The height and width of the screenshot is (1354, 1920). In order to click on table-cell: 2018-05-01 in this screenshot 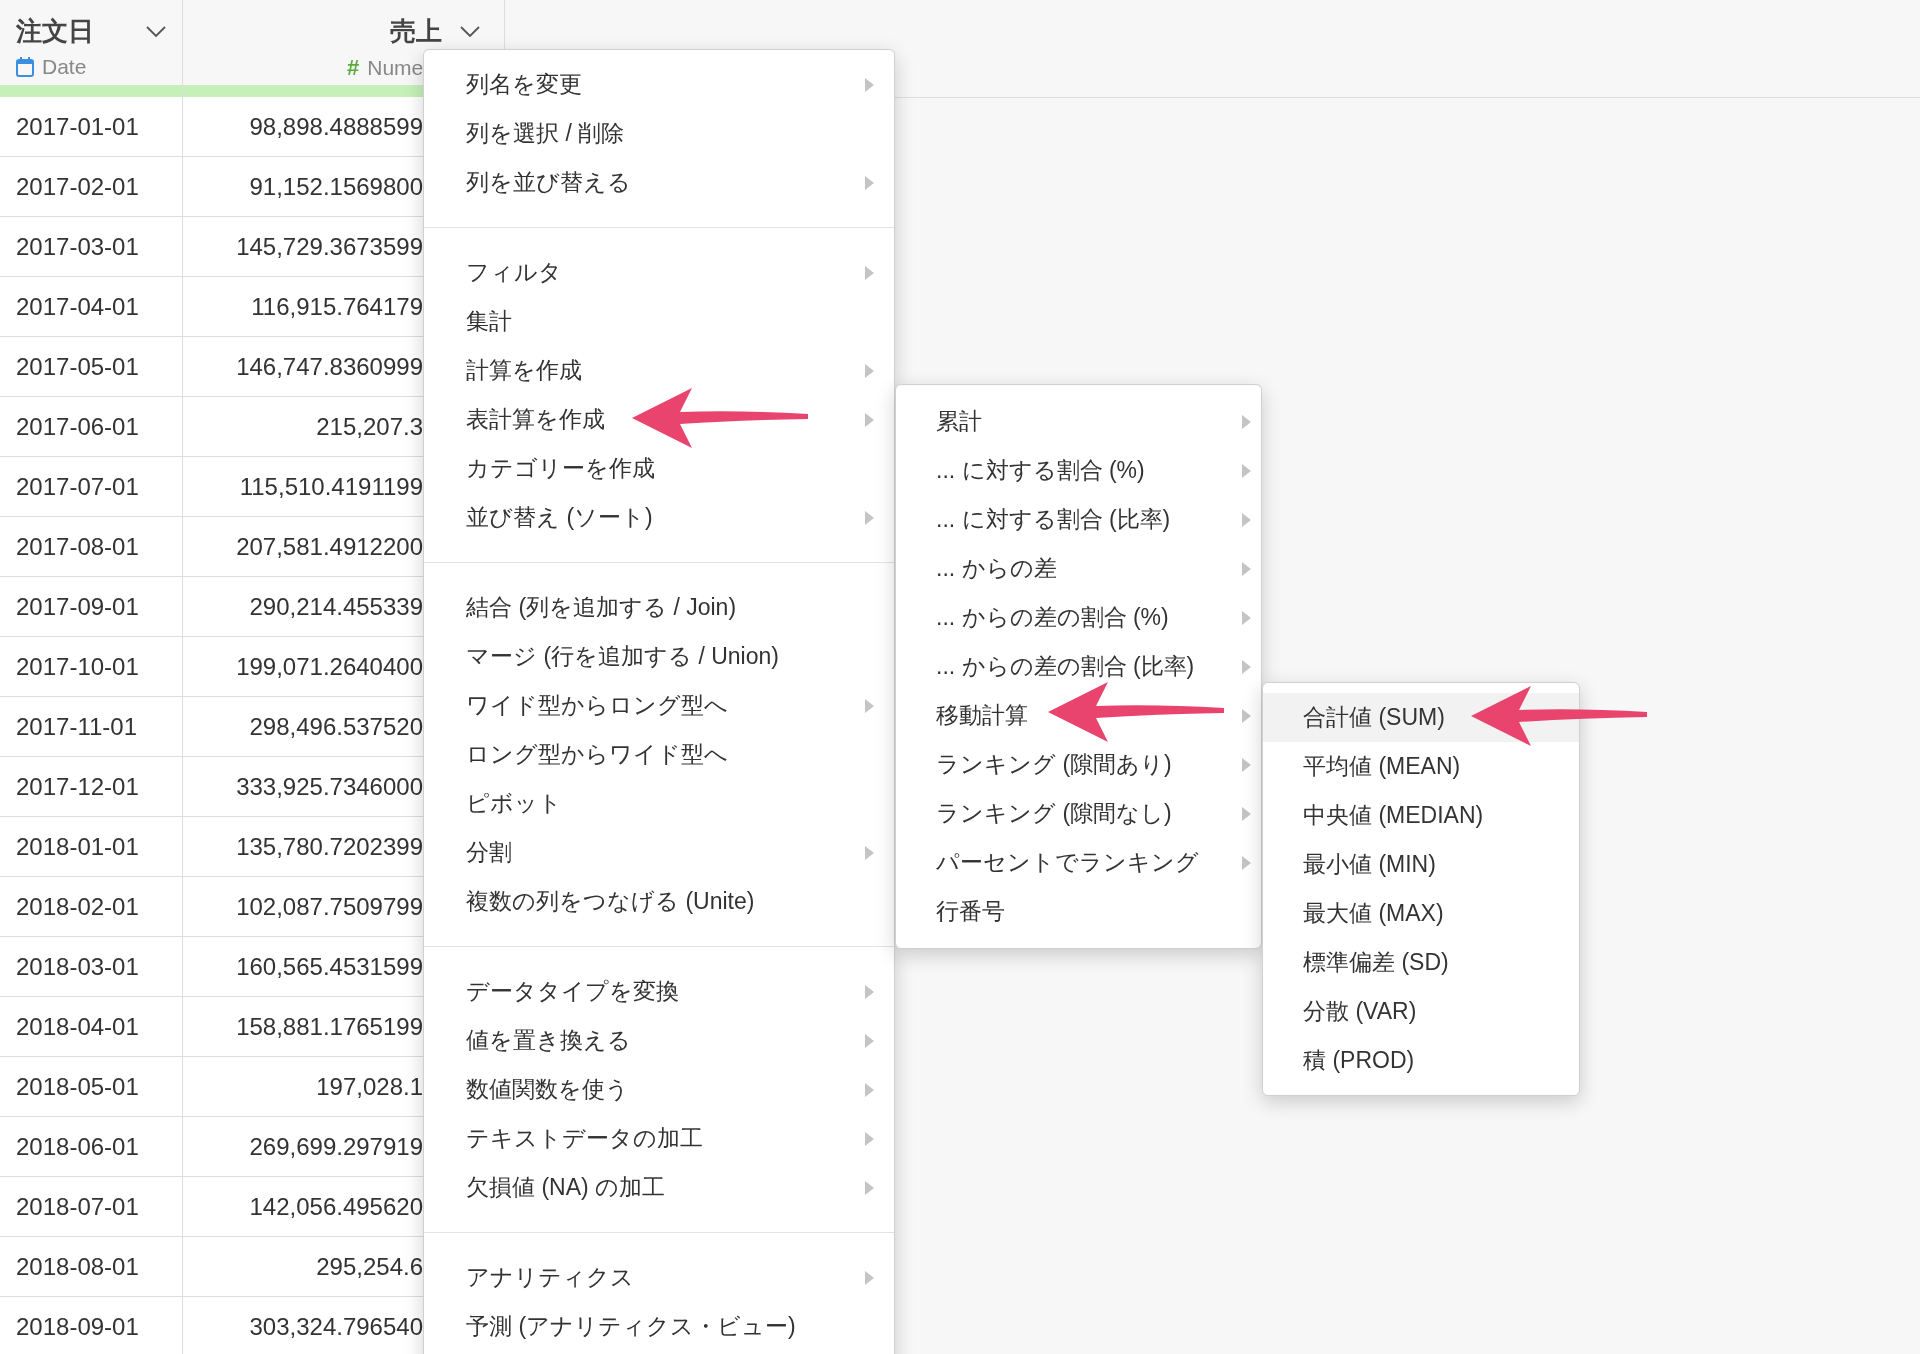, I will do `click(91, 1086)`.